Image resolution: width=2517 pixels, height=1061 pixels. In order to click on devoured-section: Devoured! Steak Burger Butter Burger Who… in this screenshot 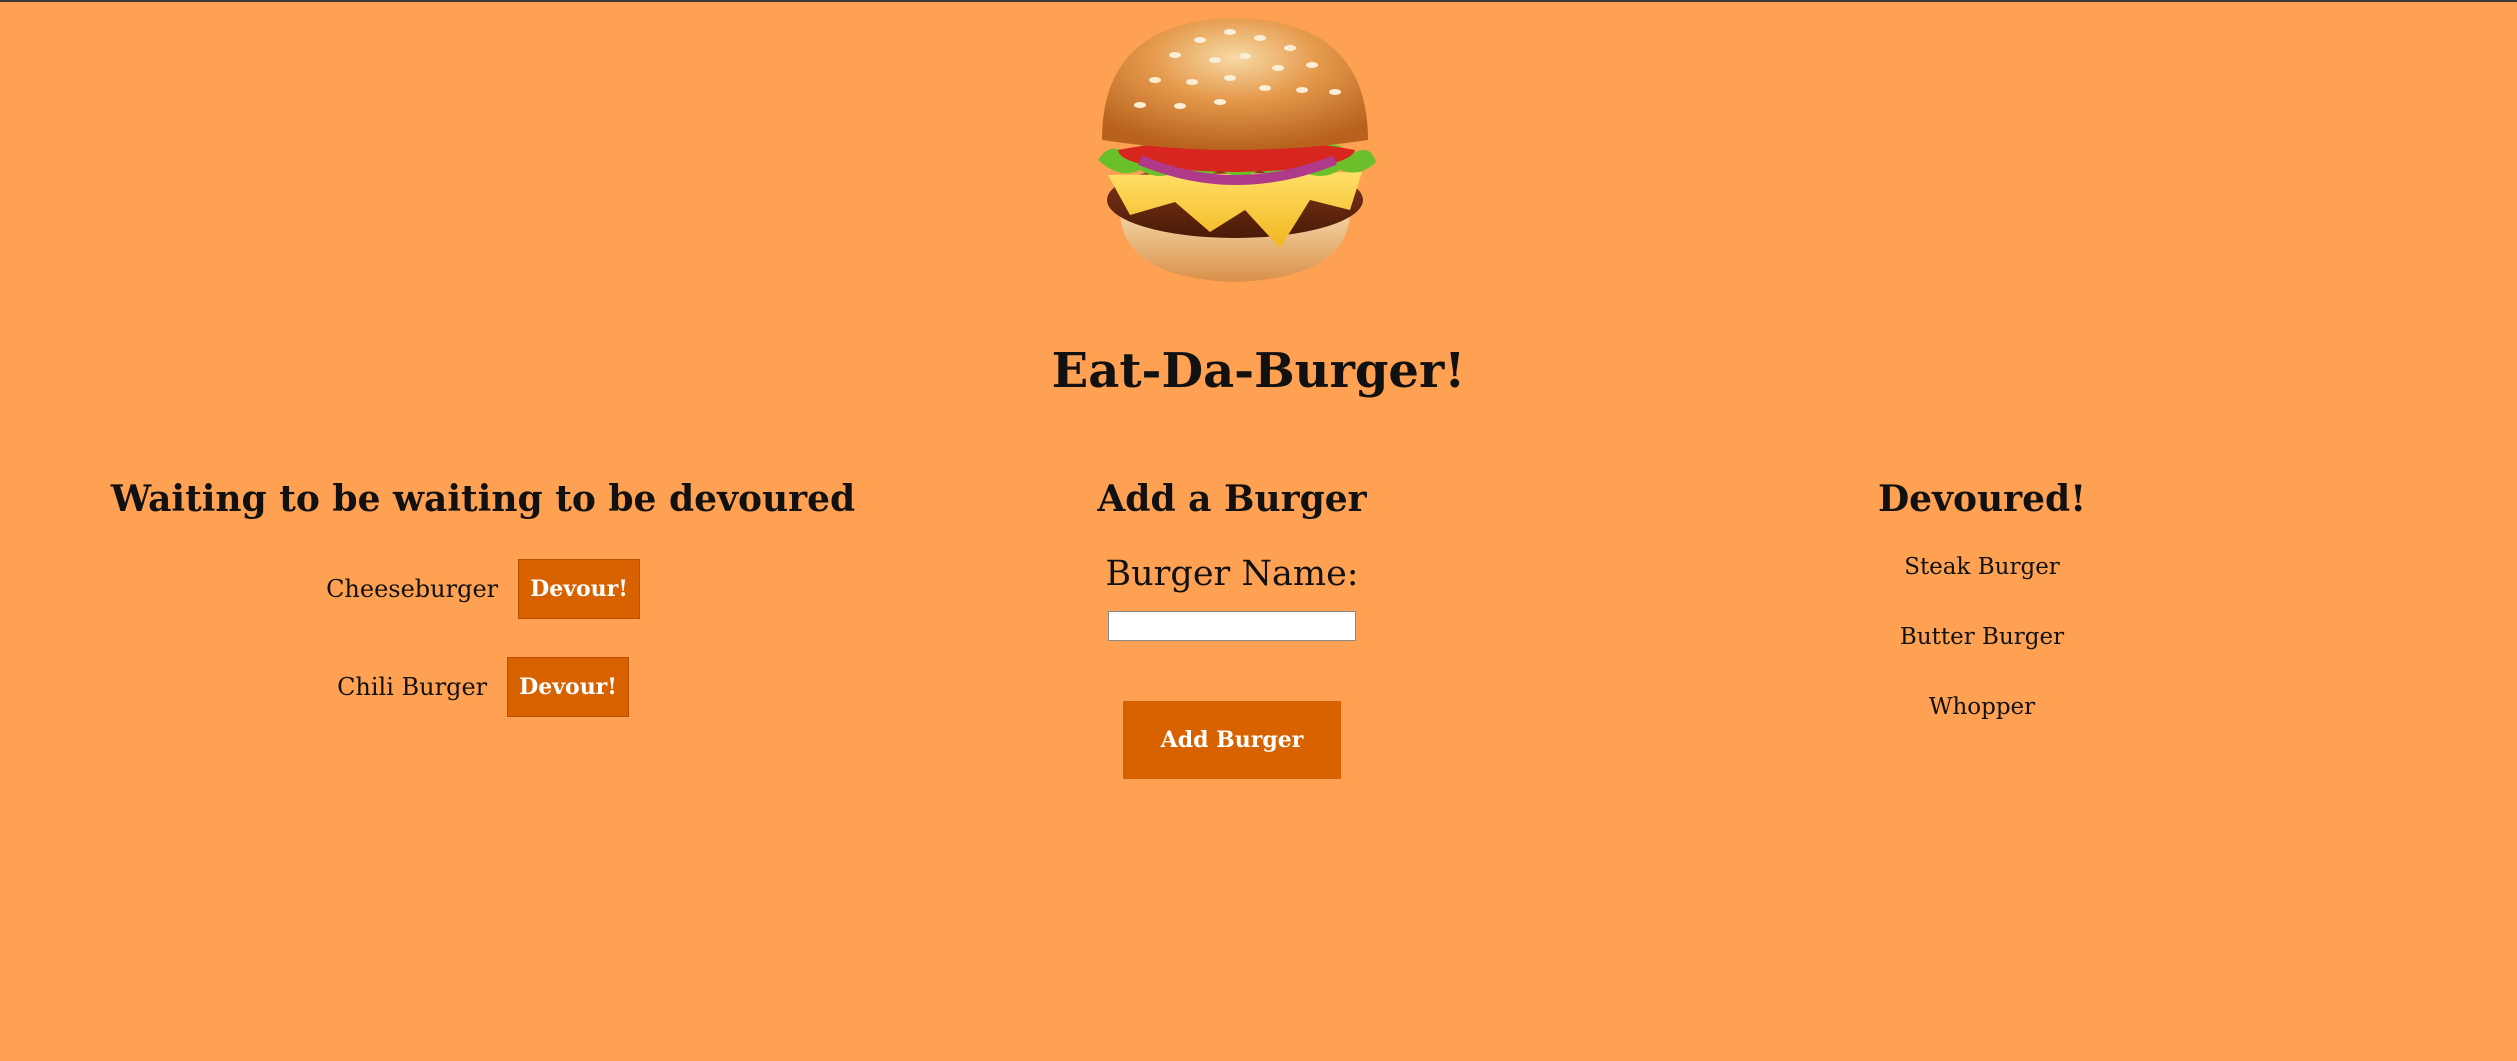, I will do `click(1982, 619)`.